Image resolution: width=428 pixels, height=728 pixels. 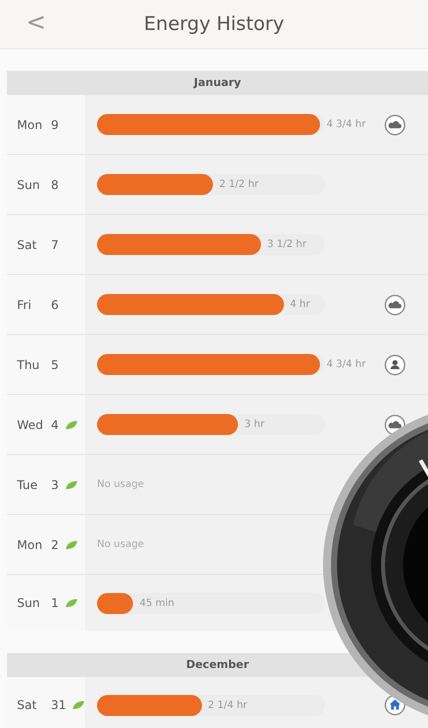 What do you see at coordinates (239, 184) in the screenshot?
I see `usage-duration: 2 1/2 hr` at bounding box center [239, 184].